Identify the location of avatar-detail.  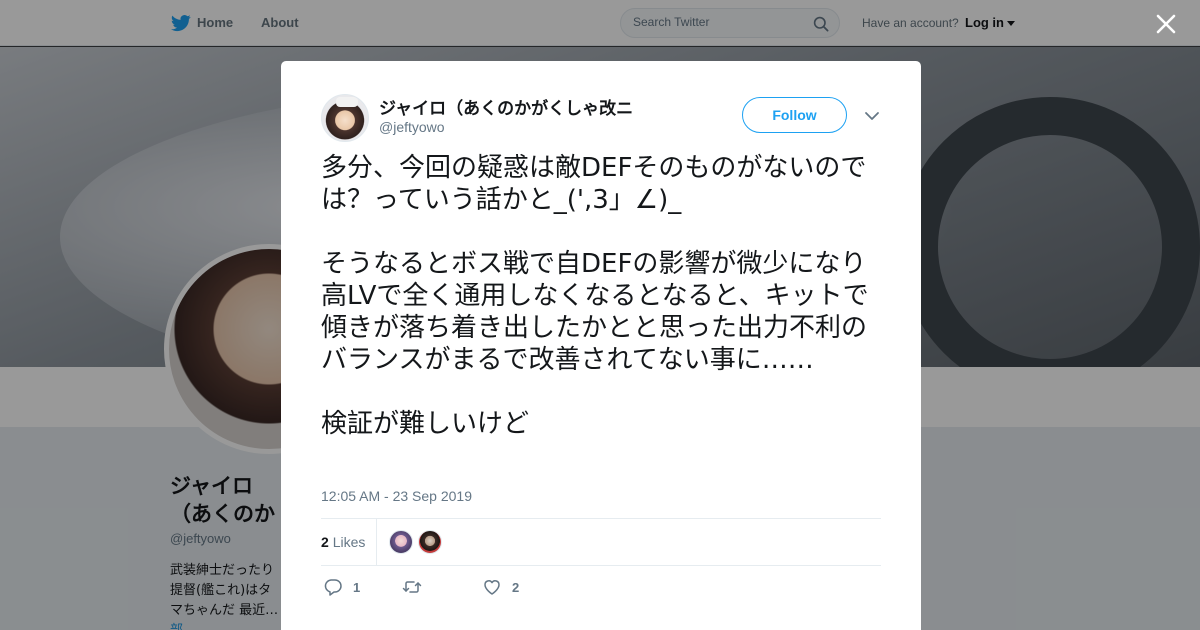
(347, 102).